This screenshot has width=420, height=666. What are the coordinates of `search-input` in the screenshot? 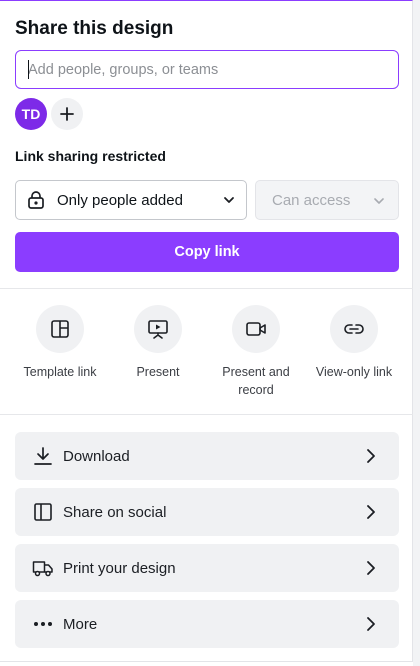 It's located at (213, 69).